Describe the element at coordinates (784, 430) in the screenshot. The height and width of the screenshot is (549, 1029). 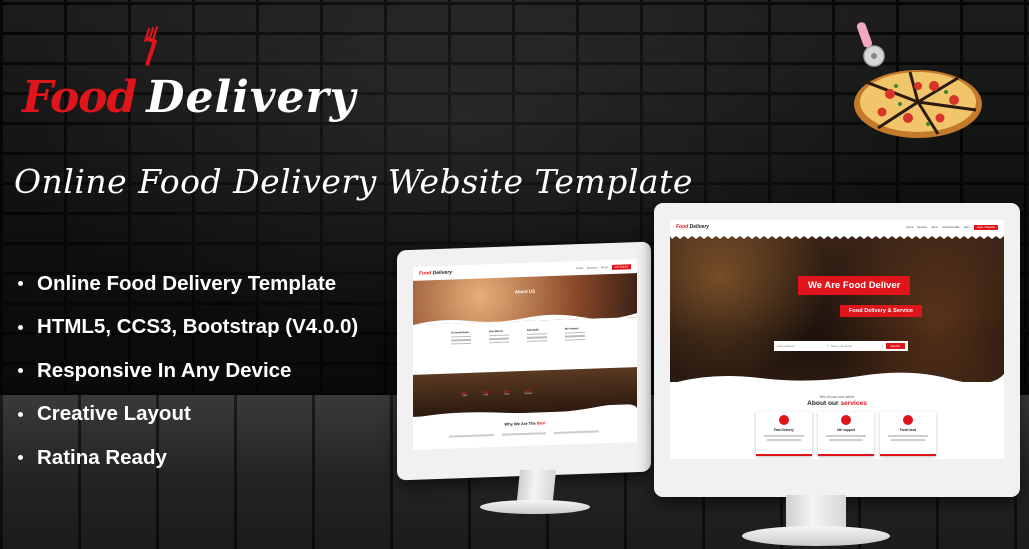
I see `service-card-title: Fast Delivery` at that location.